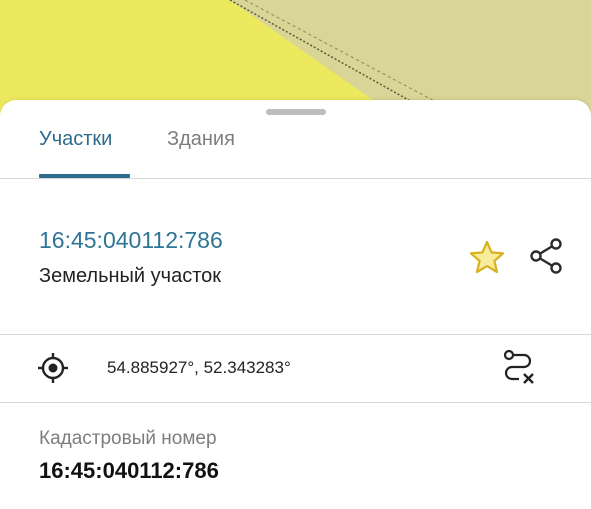  I want to click on tabs-divider, so click(295, 178).